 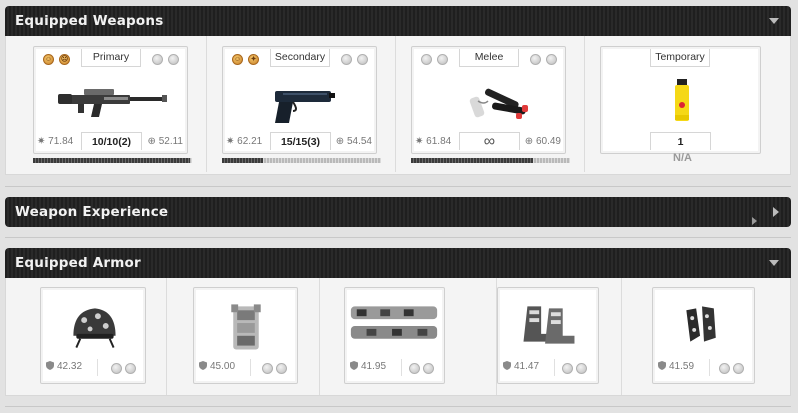 I want to click on equipped-weapons-title: Equipped Weapons, so click(x=89, y=21).